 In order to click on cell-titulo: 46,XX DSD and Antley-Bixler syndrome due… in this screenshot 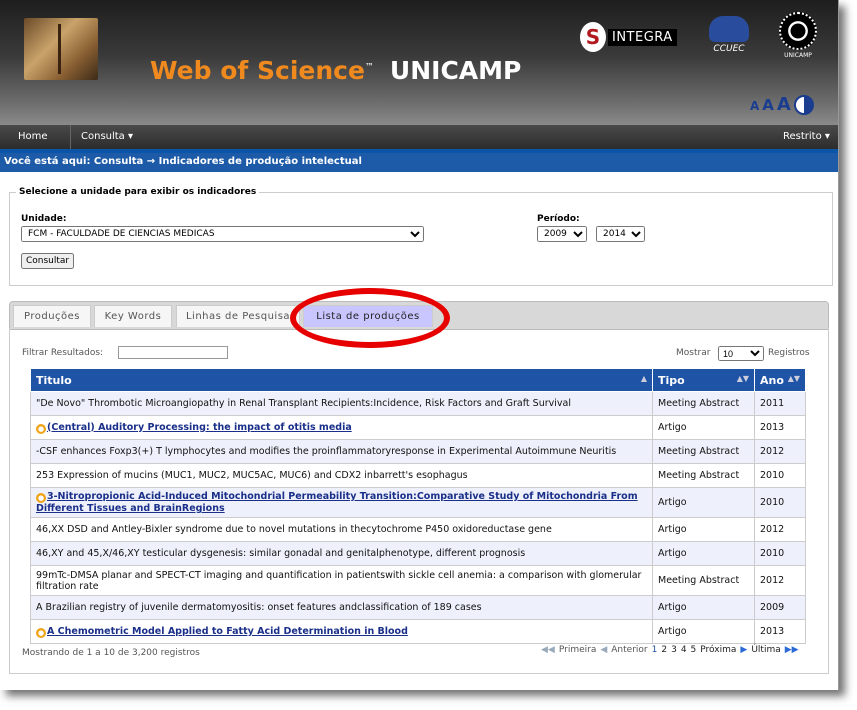, I will do `click(341, 529)`.